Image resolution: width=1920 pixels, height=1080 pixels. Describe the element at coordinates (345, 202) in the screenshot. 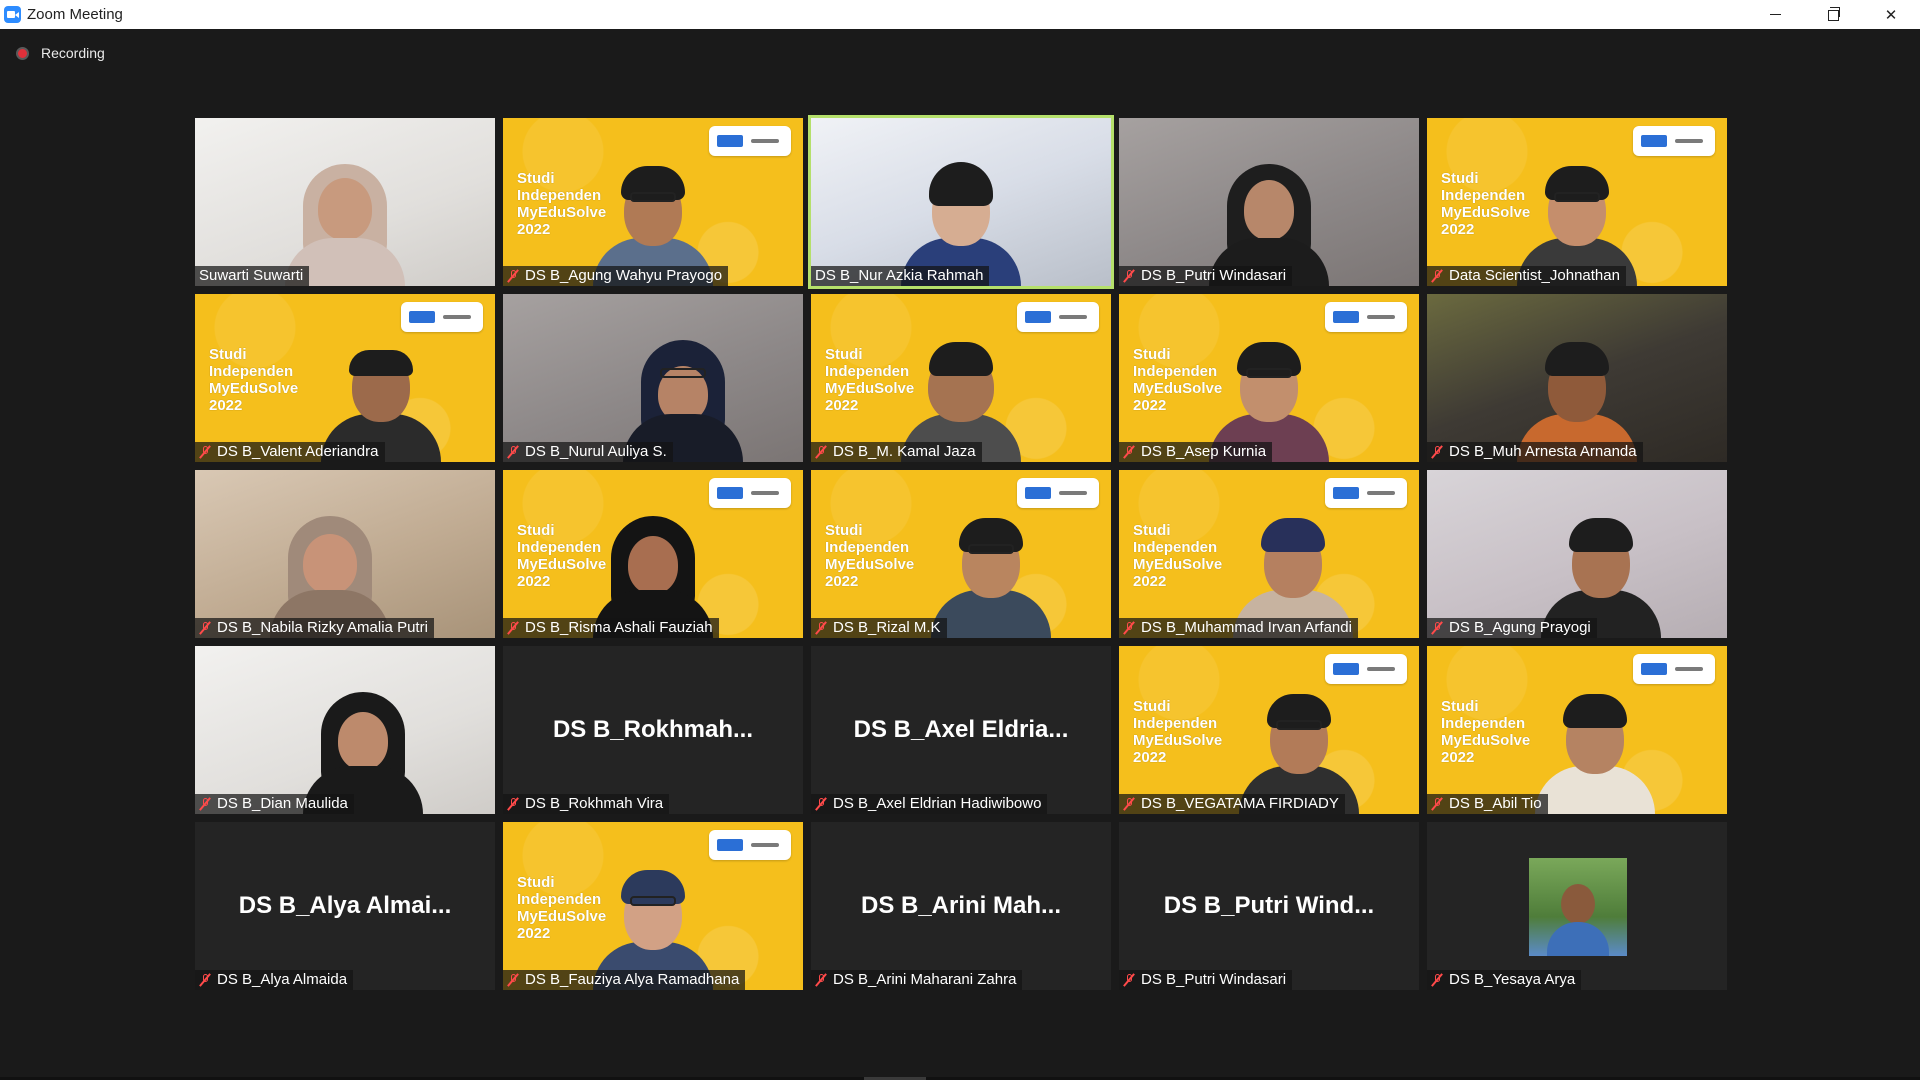

I see `video-tile: Suwarti Suwarti` at that location.